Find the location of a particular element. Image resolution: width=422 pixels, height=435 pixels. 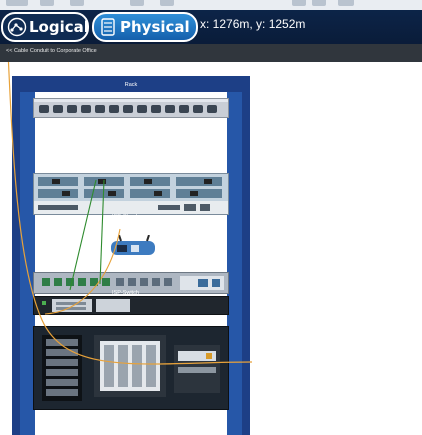

breadcrumb-back-link: << Cable Conduit to Corporate Office is located at coordinates (51, 51).